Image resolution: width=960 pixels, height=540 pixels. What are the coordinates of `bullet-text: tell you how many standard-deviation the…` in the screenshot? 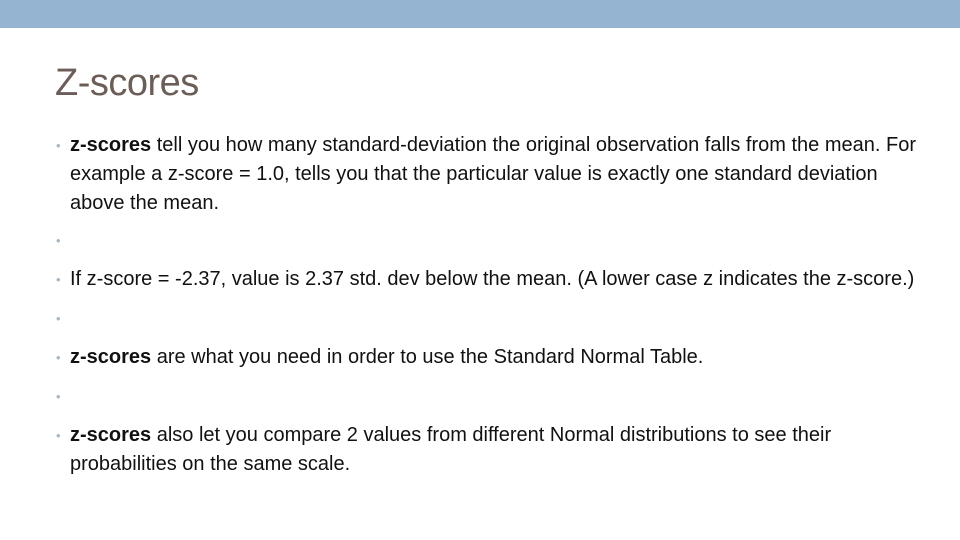 It's located at (493, 174).